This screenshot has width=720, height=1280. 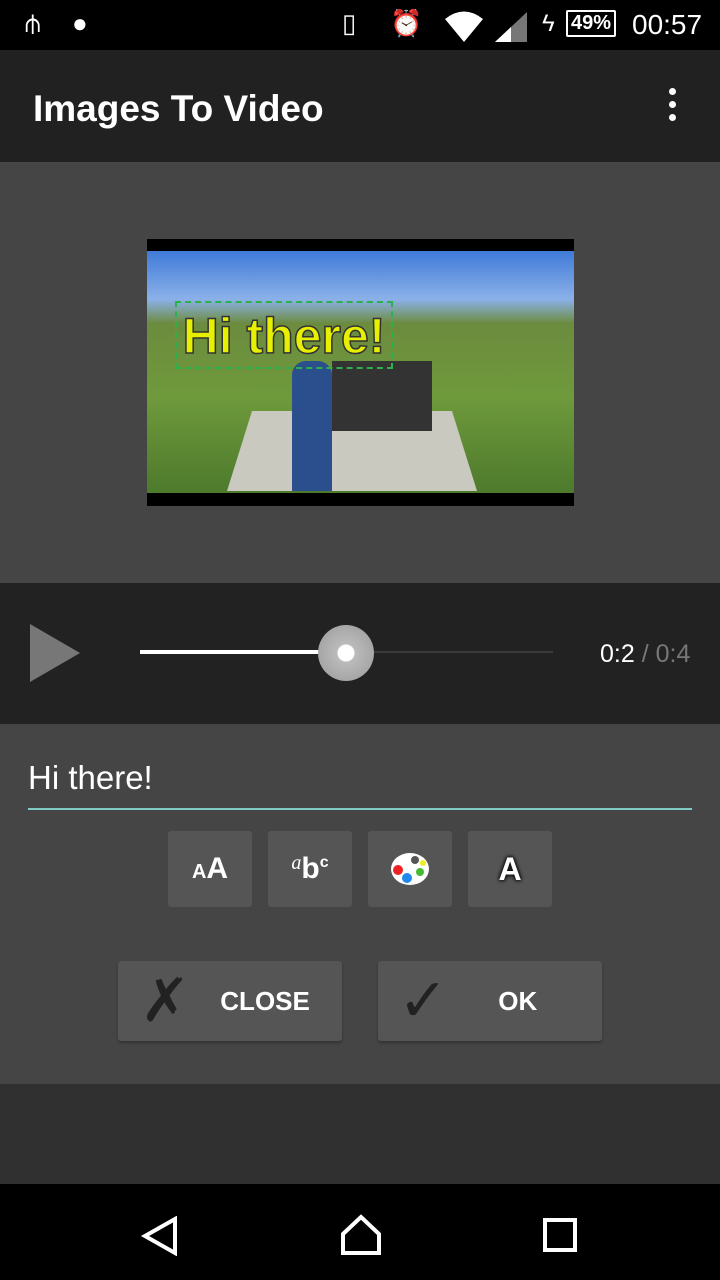 I want to click on total-time: 0:4, so click(x=673, y=654).